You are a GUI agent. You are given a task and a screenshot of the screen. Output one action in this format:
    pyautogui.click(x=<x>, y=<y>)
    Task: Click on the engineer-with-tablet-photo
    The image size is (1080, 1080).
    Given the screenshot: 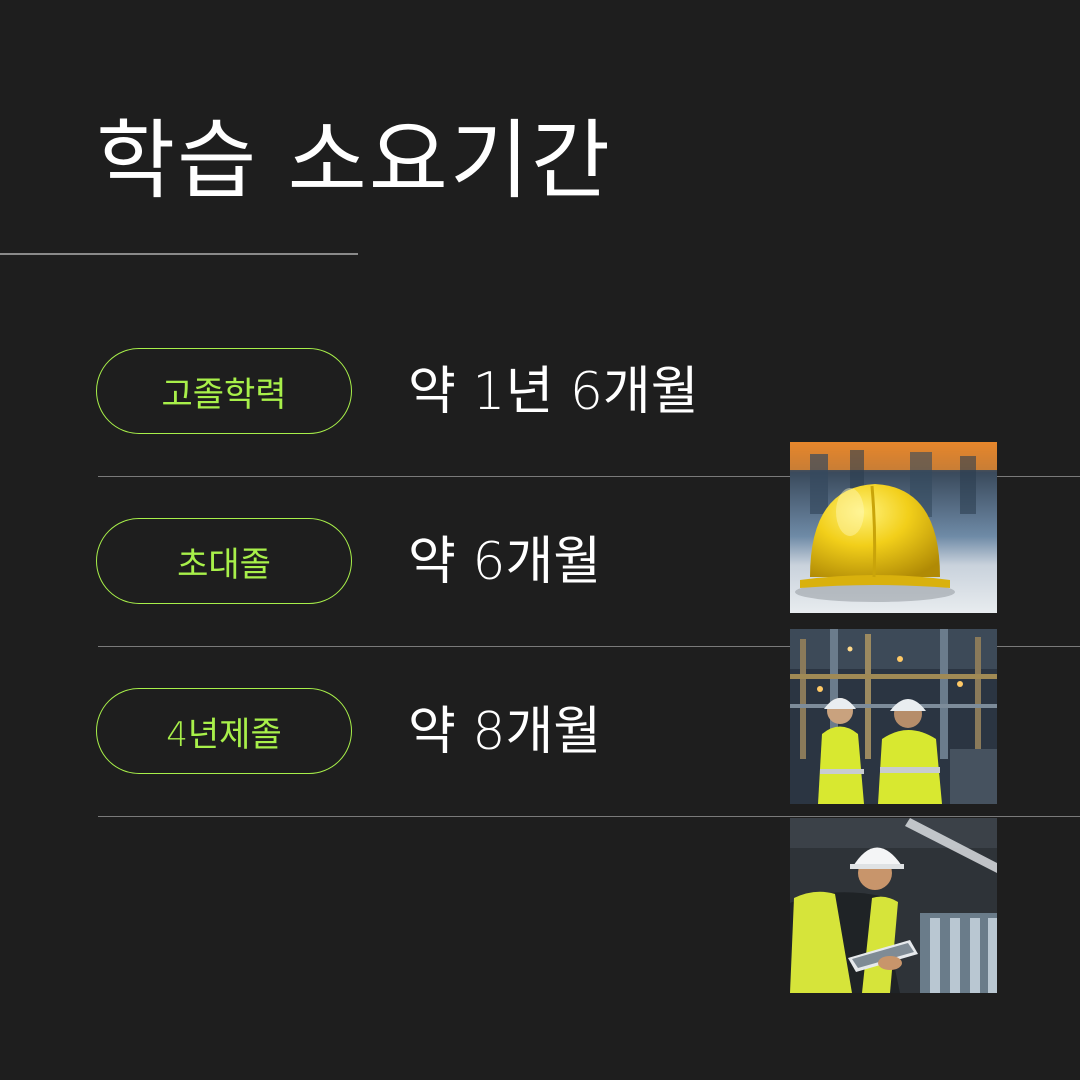 What is the action you would take?
    pyautogui.click(x=893, y=905)
    